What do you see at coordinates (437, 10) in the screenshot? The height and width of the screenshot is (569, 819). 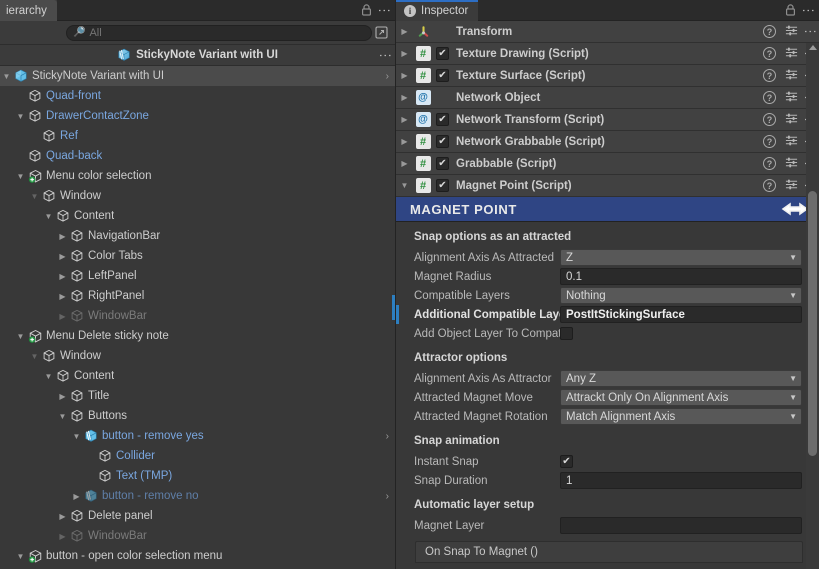 I see `tab-inspector: i Inspector` at bounding box center [437, 10].